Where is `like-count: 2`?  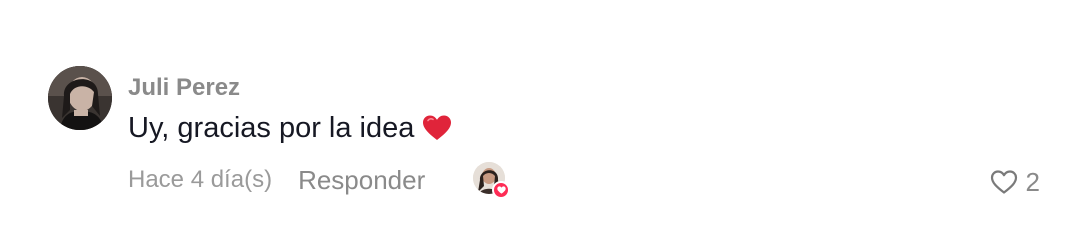 like-count: 2 is located at coordinates (1032, 181).